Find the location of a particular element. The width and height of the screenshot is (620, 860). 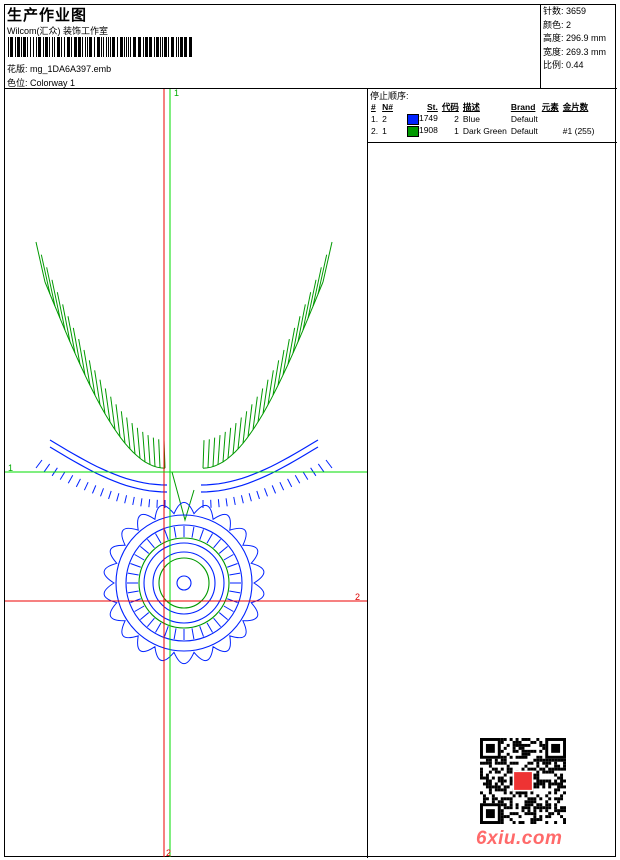

flower-ring is located at coordinates (184, 583).